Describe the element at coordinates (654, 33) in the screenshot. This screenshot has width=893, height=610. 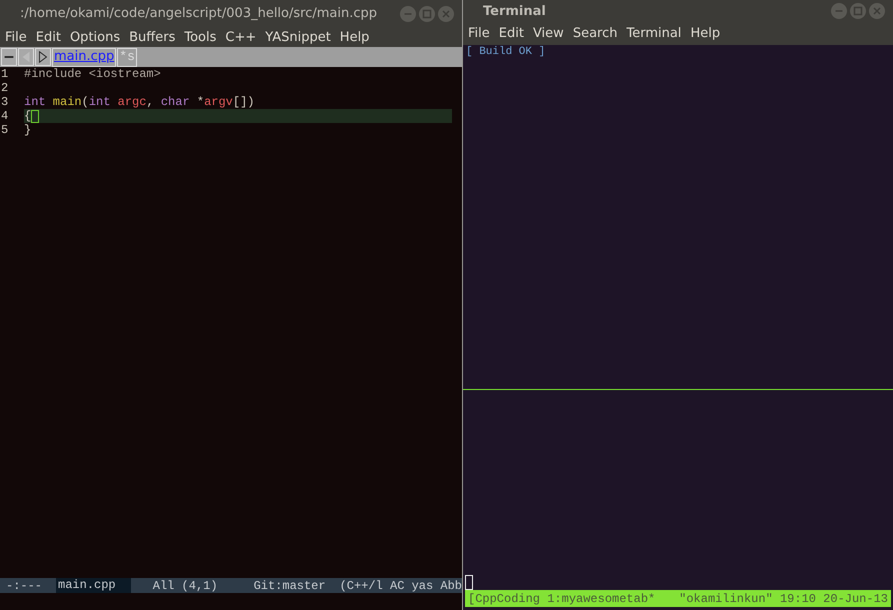
I see `menu-item: Terminal` at that location.